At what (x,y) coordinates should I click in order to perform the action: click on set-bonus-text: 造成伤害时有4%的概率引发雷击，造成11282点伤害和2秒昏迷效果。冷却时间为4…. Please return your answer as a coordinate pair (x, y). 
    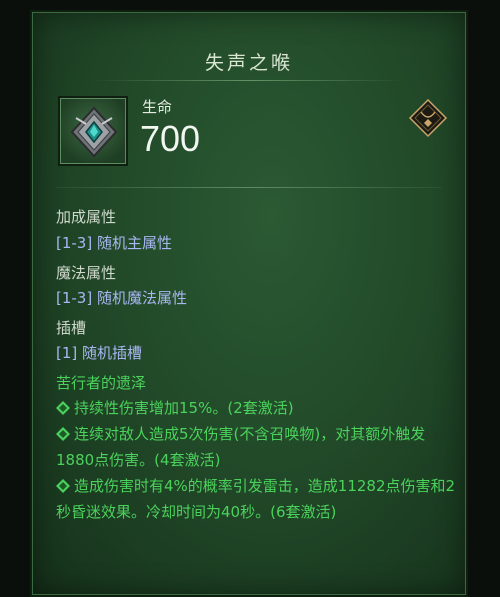
    Looking at the image, I should click on (256, 499).